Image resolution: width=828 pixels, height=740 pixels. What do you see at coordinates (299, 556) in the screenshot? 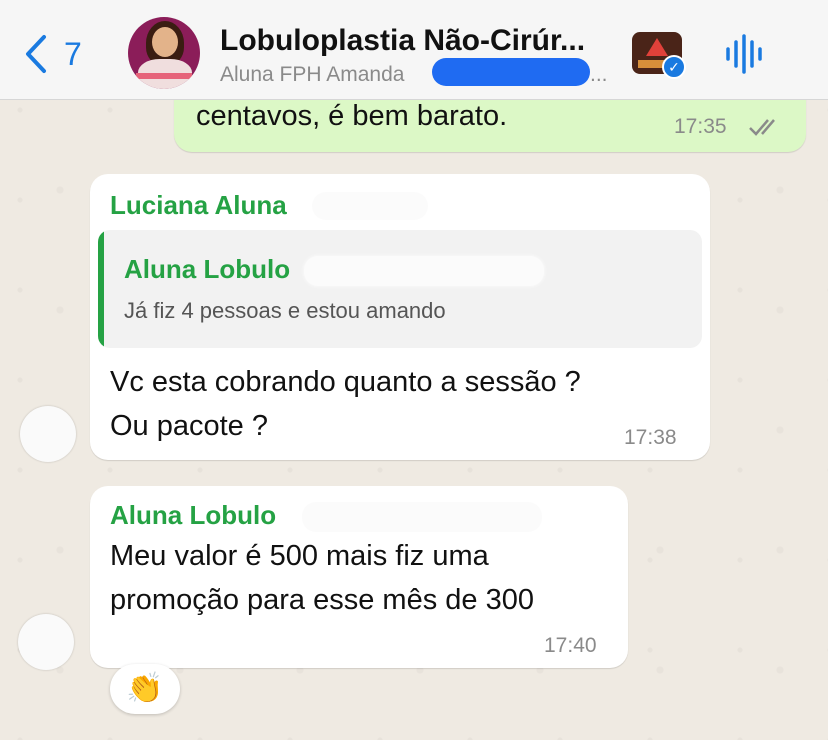
I see `message-text-line: Meu valor é 500 mais fiz uma` at bounding box center [299, 556].